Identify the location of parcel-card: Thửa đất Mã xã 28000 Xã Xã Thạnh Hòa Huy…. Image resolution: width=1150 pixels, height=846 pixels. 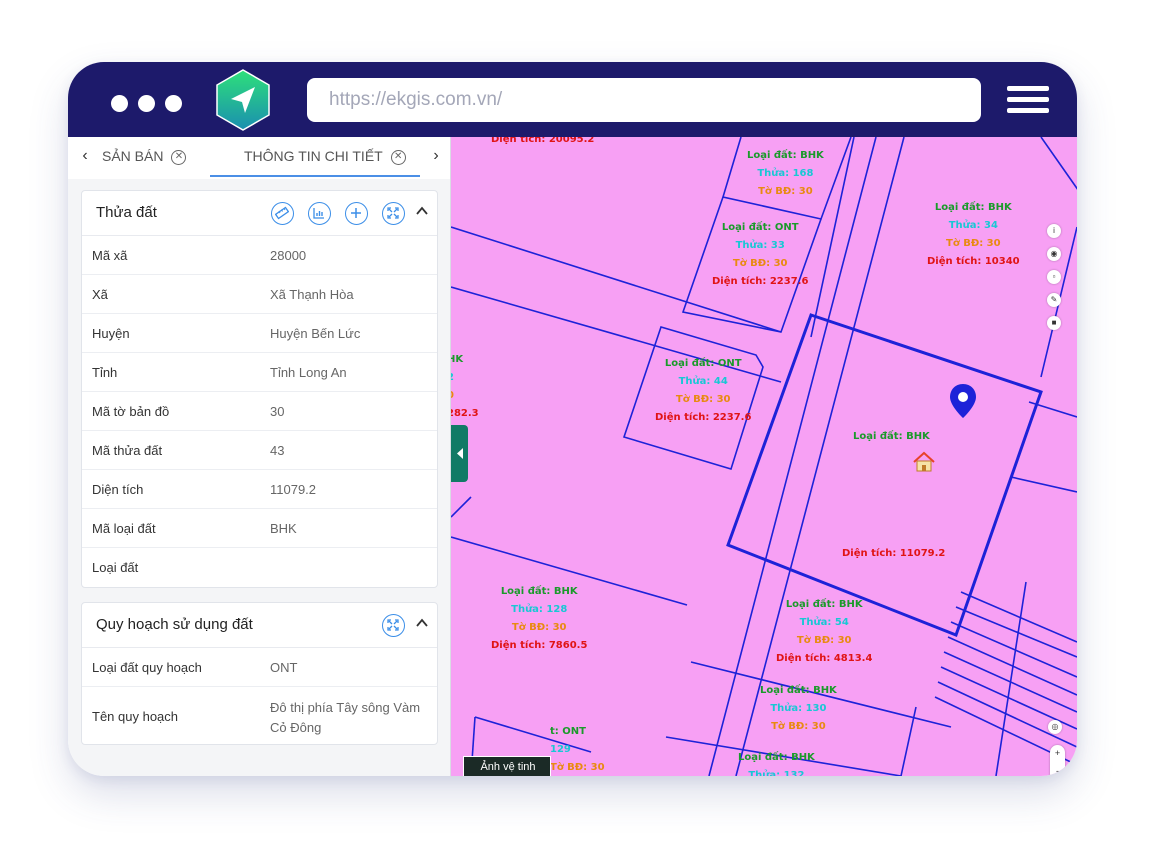
(259, 389).